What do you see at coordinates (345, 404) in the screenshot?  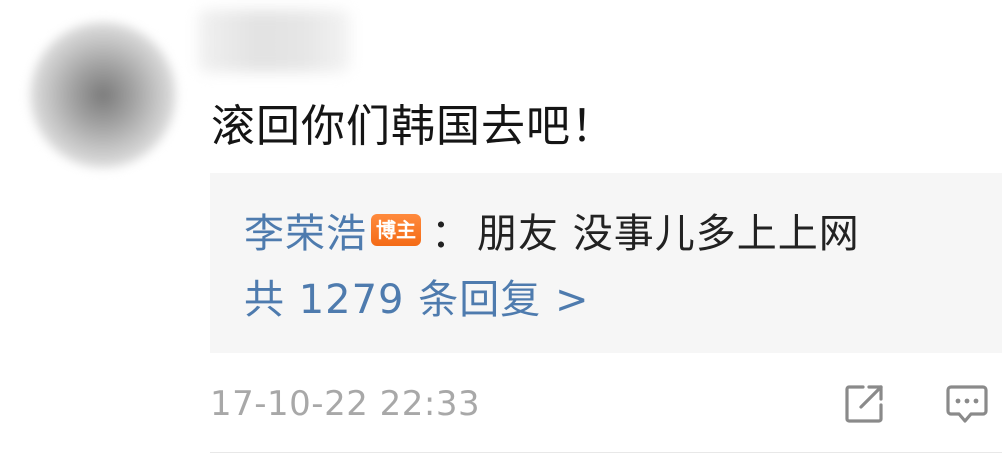 I see `comment-timestamp: 17-10-22 22:33` at bounding box center [345, 404].